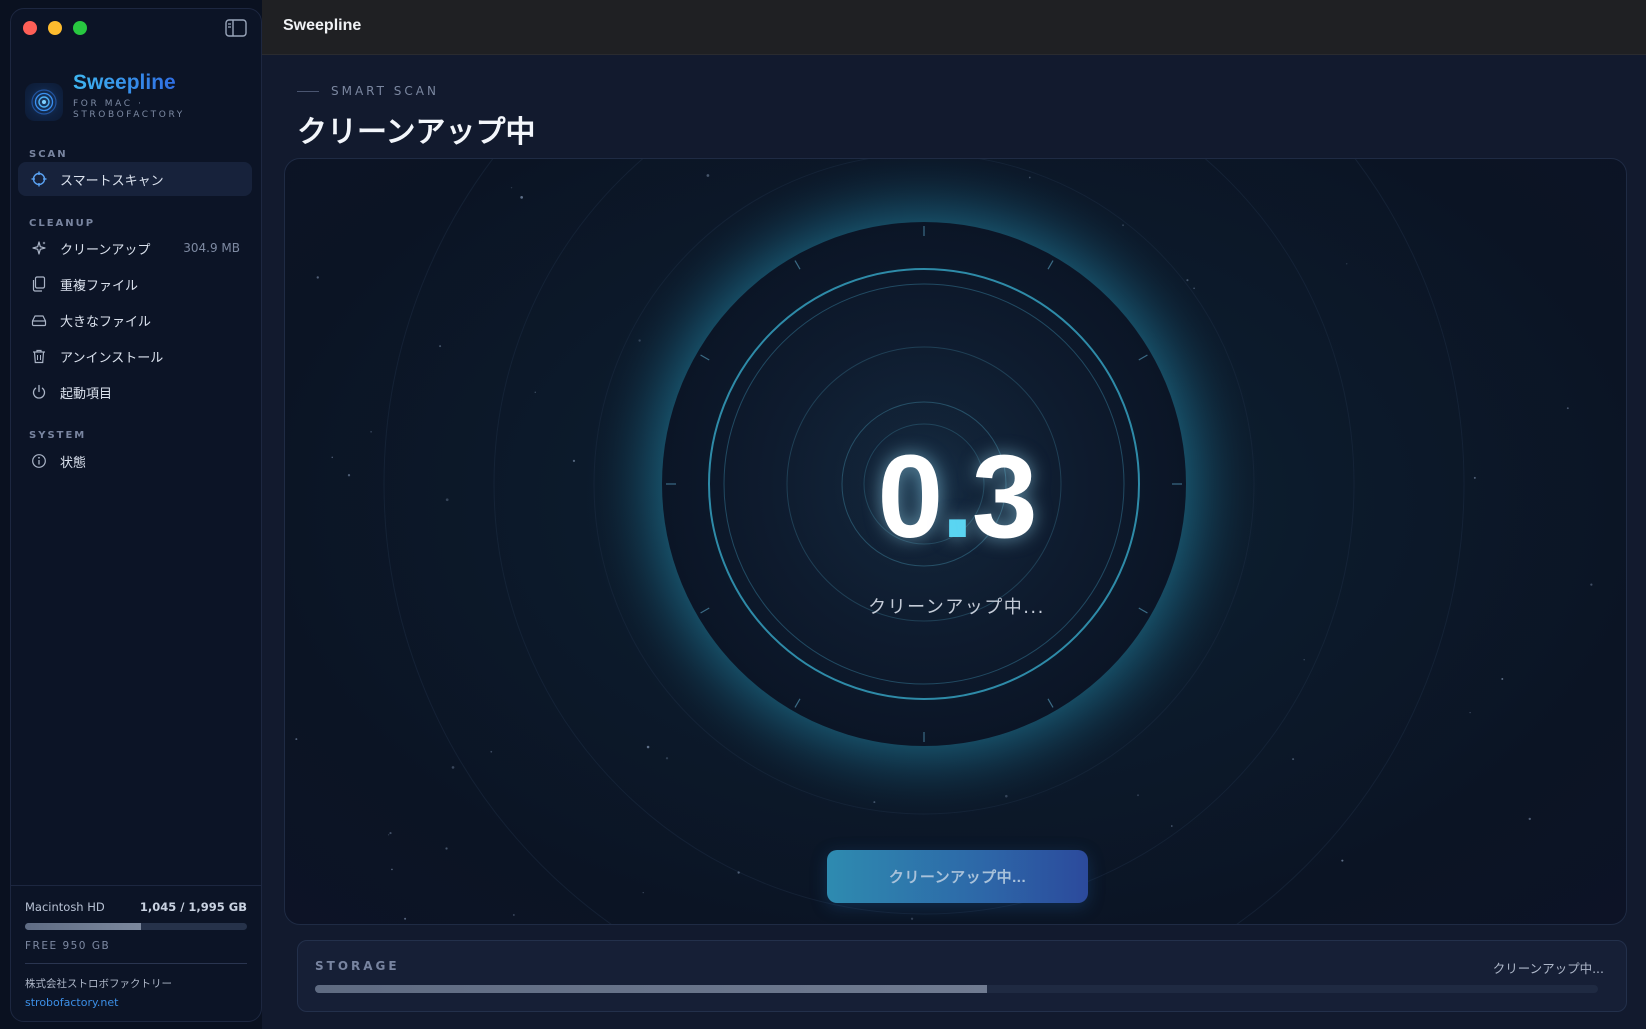 Image resolution: width=1646 pixels, height=1029 pixels. I want to click on sidebar-toggle-icon, so click(236, 28).